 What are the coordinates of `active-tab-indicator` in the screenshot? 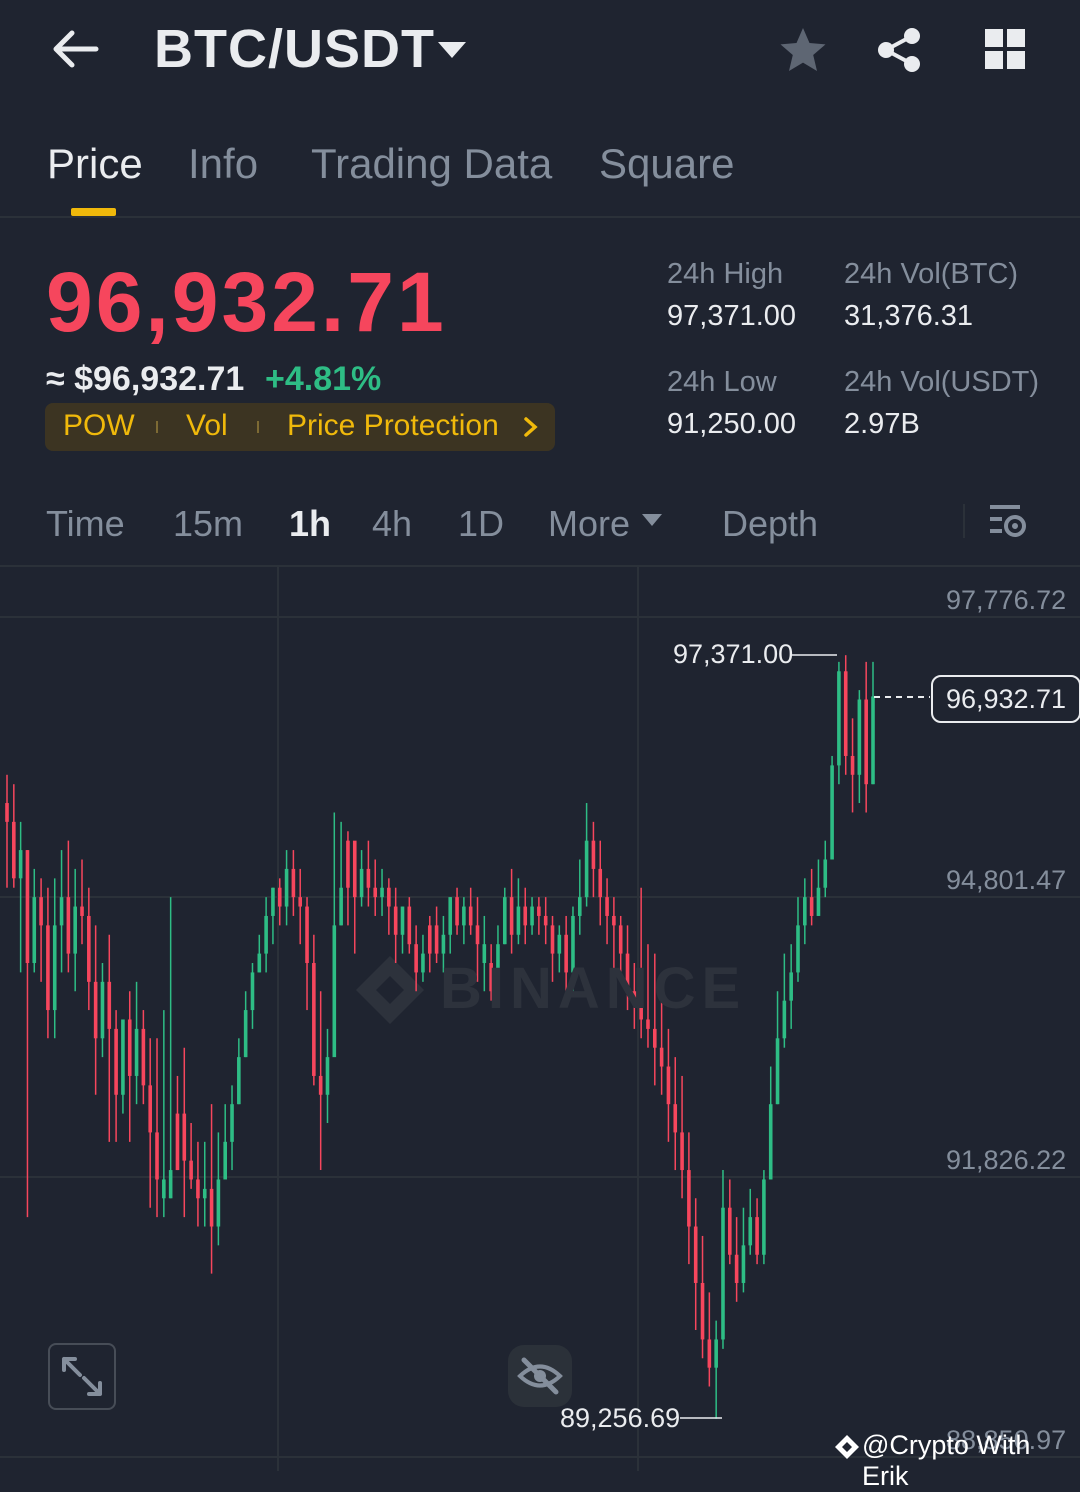 It's located at (93, 212).